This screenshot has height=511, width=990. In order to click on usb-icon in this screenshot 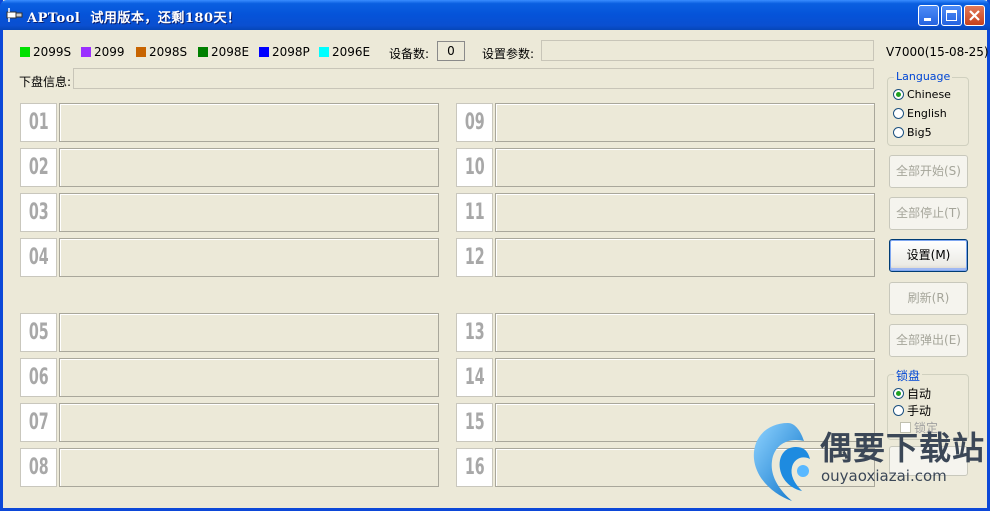, I will do `click(14, 15)`.